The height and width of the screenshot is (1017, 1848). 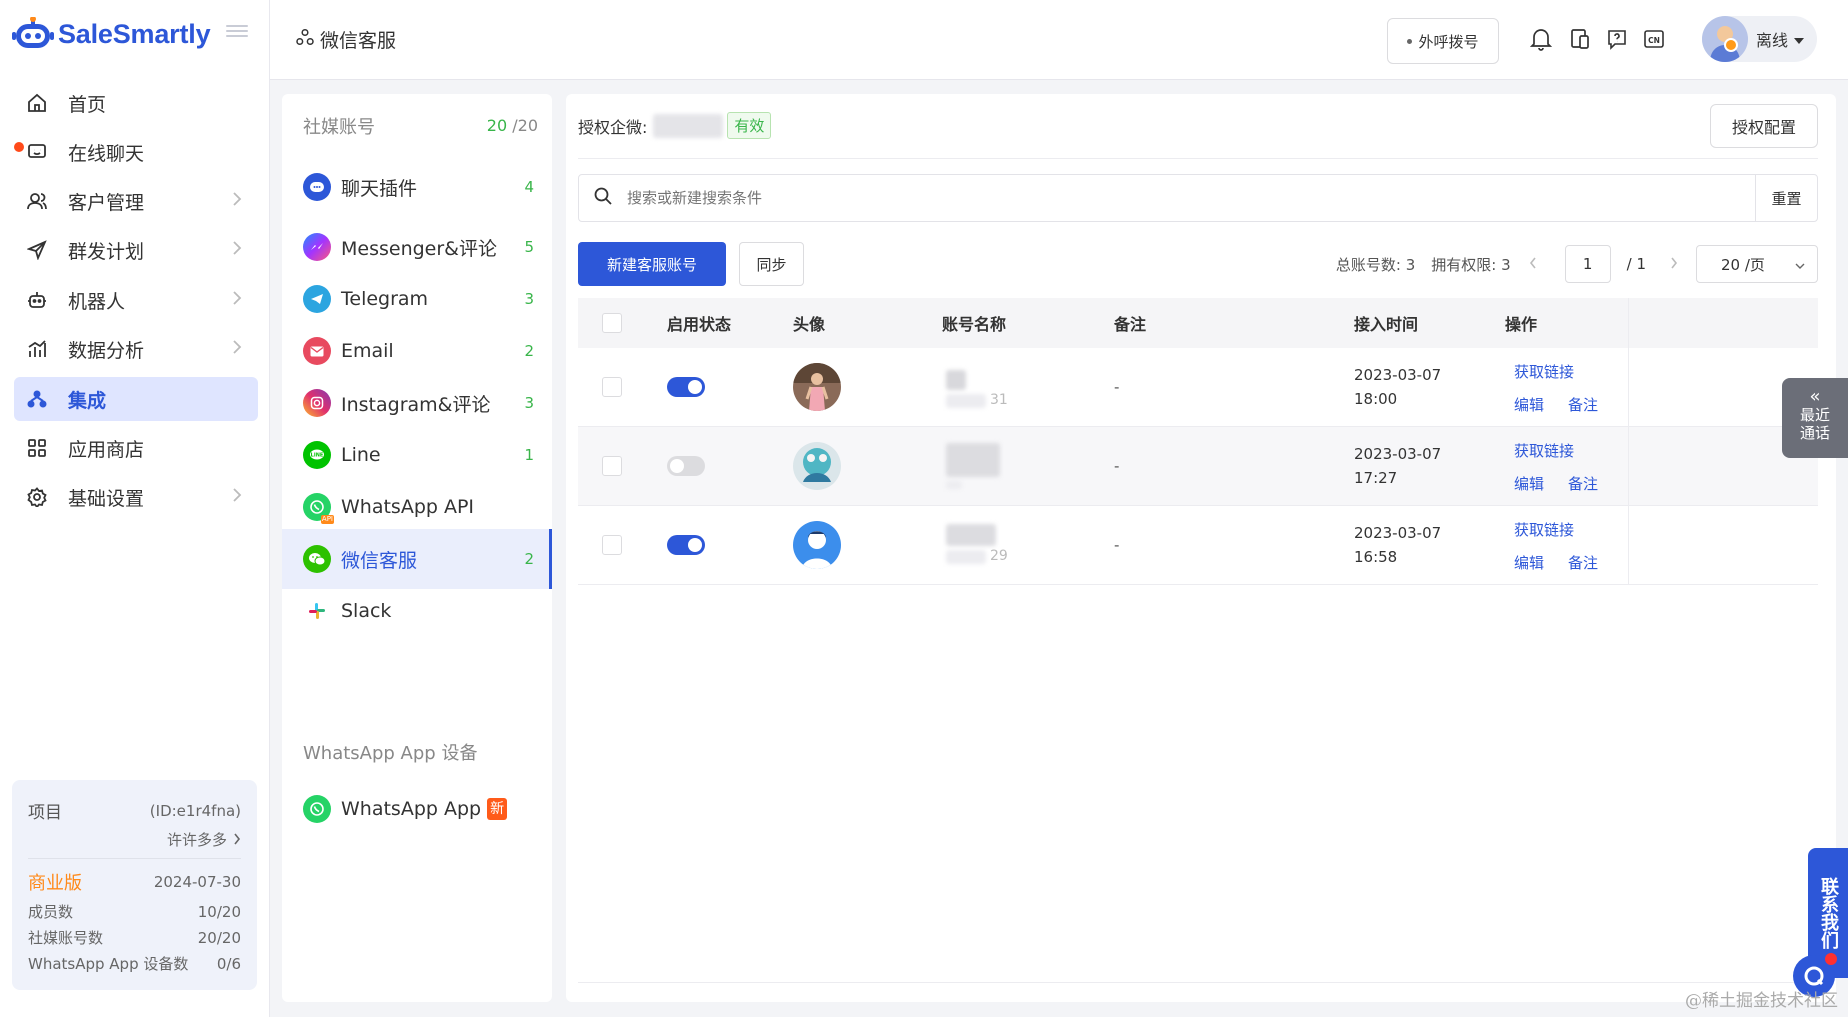 I want to click on robot-icon, so click(x=37, y=300).